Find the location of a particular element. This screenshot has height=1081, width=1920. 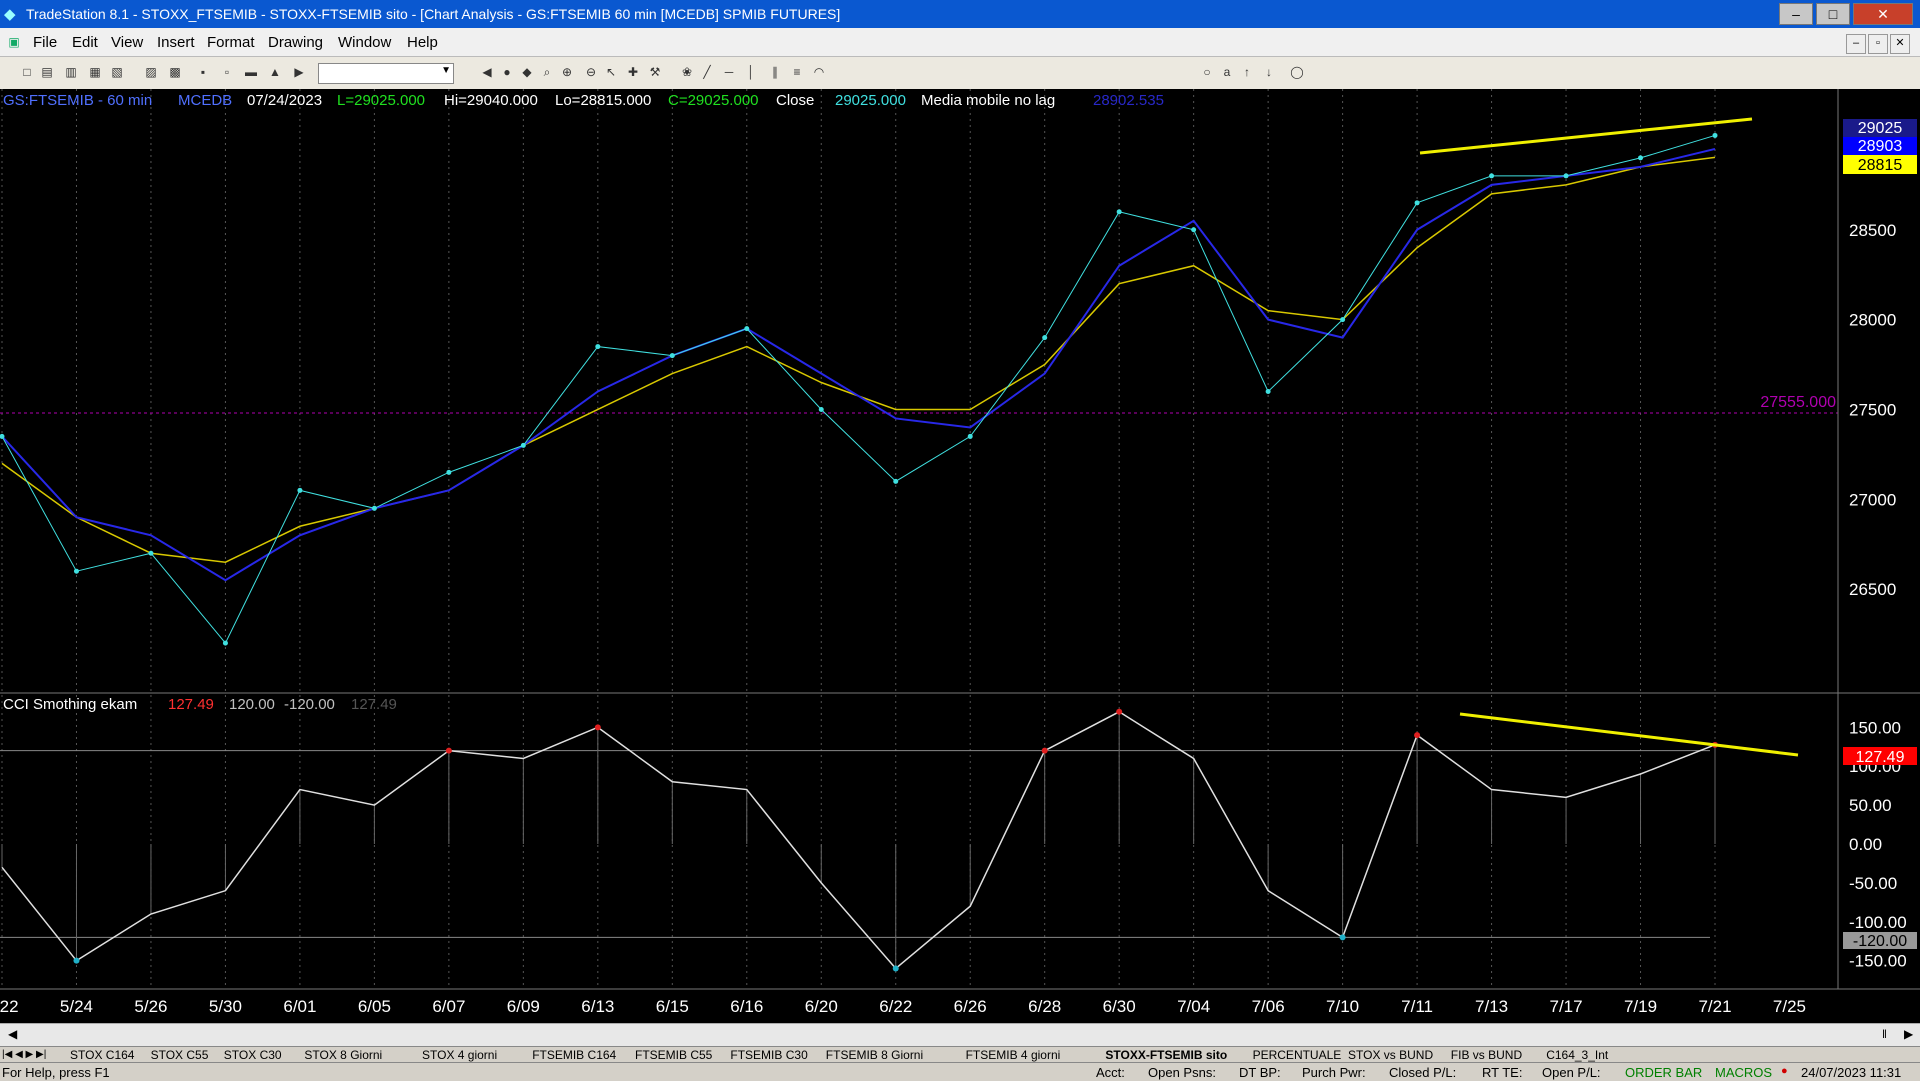

tab-c164-3-int: C164_3_Int is located at coordinates (1577, 1055).